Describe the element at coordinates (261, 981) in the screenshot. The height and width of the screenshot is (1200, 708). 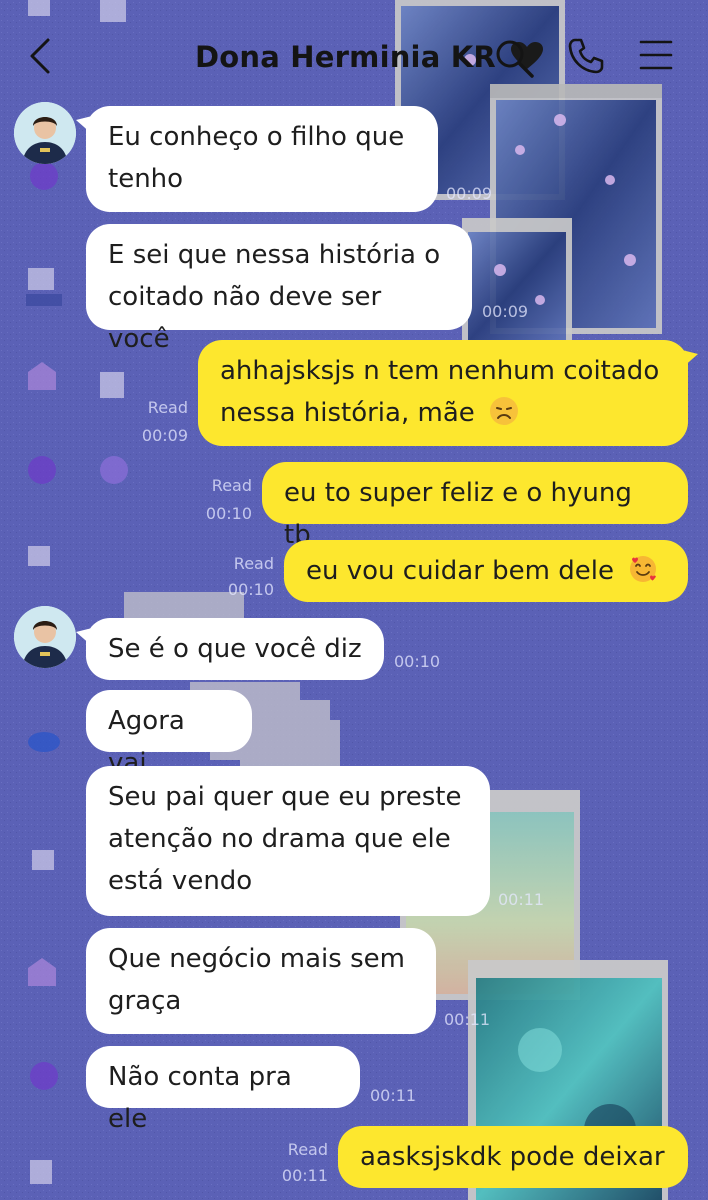
I see `message-bubble-incoming: Que negócio mais sem graça` at that location.